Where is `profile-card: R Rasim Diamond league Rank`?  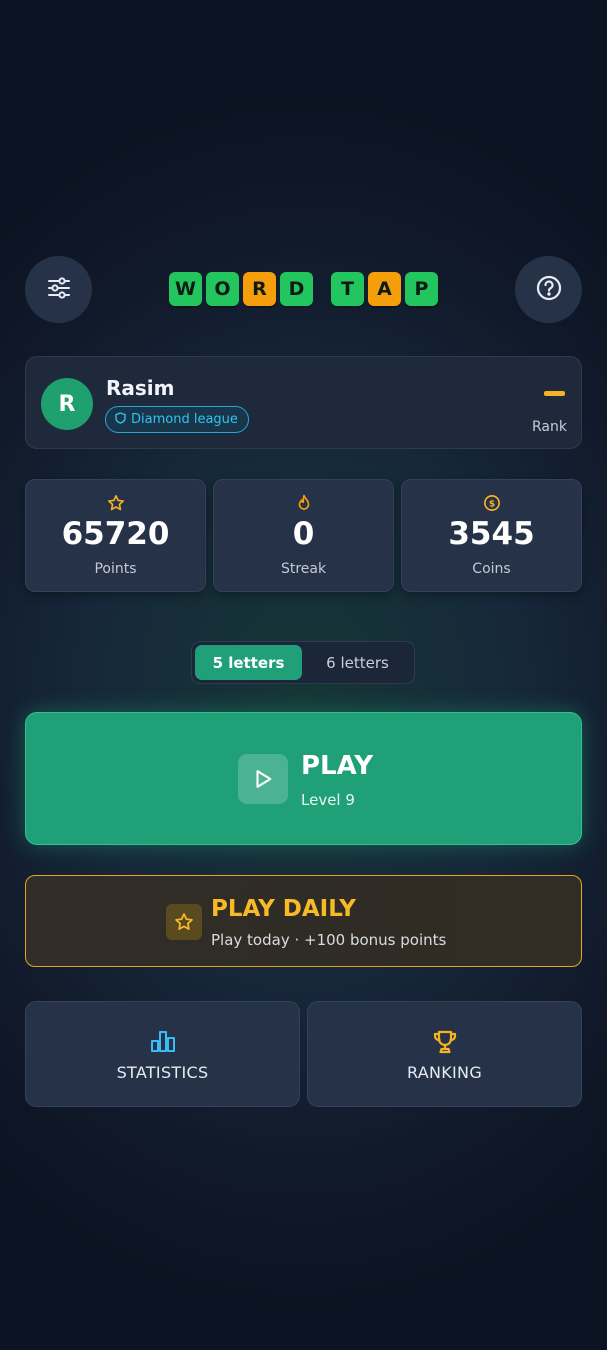
profile-card: R Rasim Diamond league Rank is located at coordinates (303, 402).